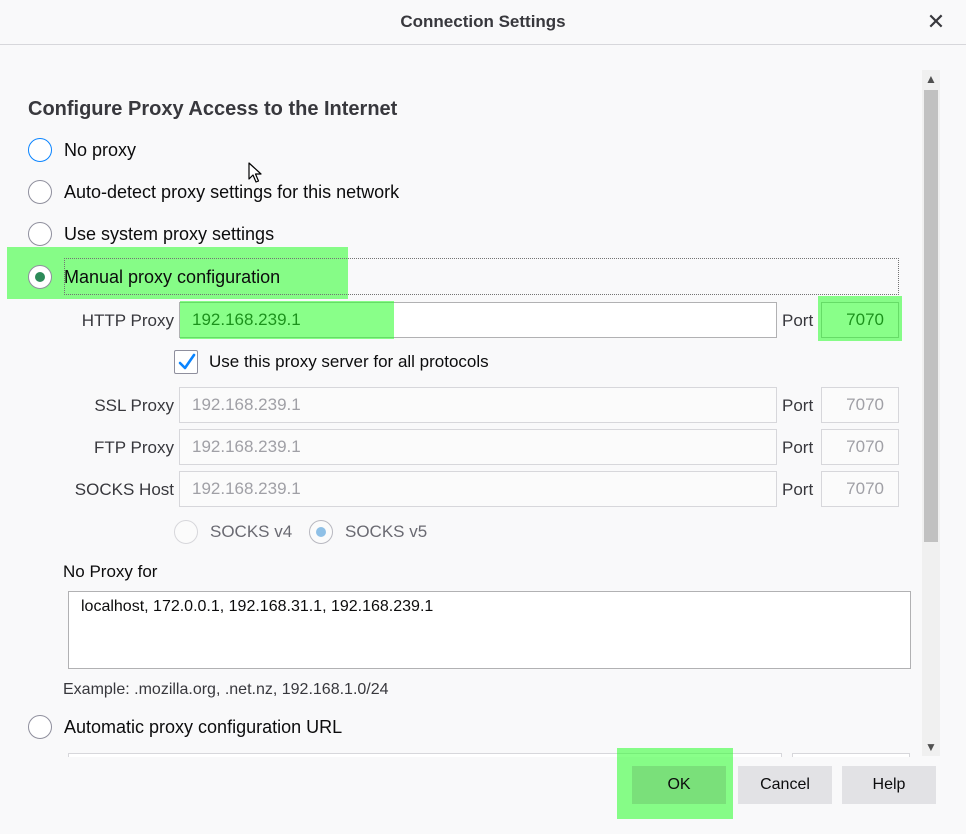 This screenshot has width=966, height=834. What do you see at coordinates (798, 447) in the screenshot?
I see `ftp-port-label: Port` at bounding box center [798, 447].